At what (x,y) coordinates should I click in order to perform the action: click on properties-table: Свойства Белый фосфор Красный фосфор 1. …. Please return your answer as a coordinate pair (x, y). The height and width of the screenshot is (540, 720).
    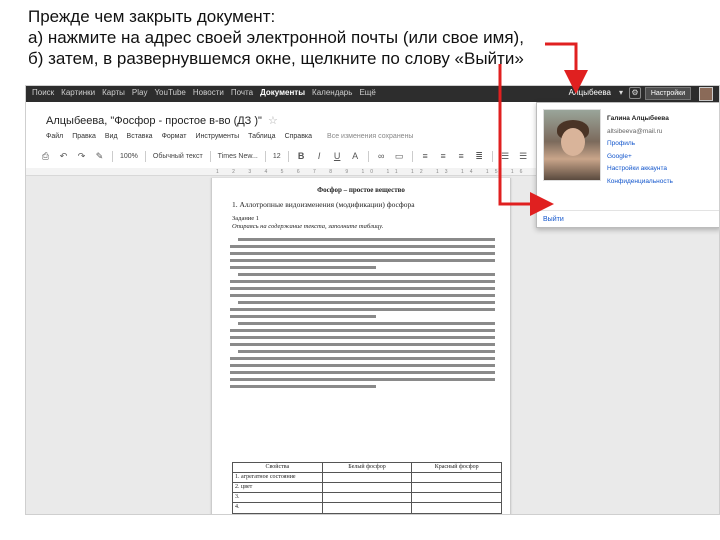
    Looking at the image, I should click on (367, 488).